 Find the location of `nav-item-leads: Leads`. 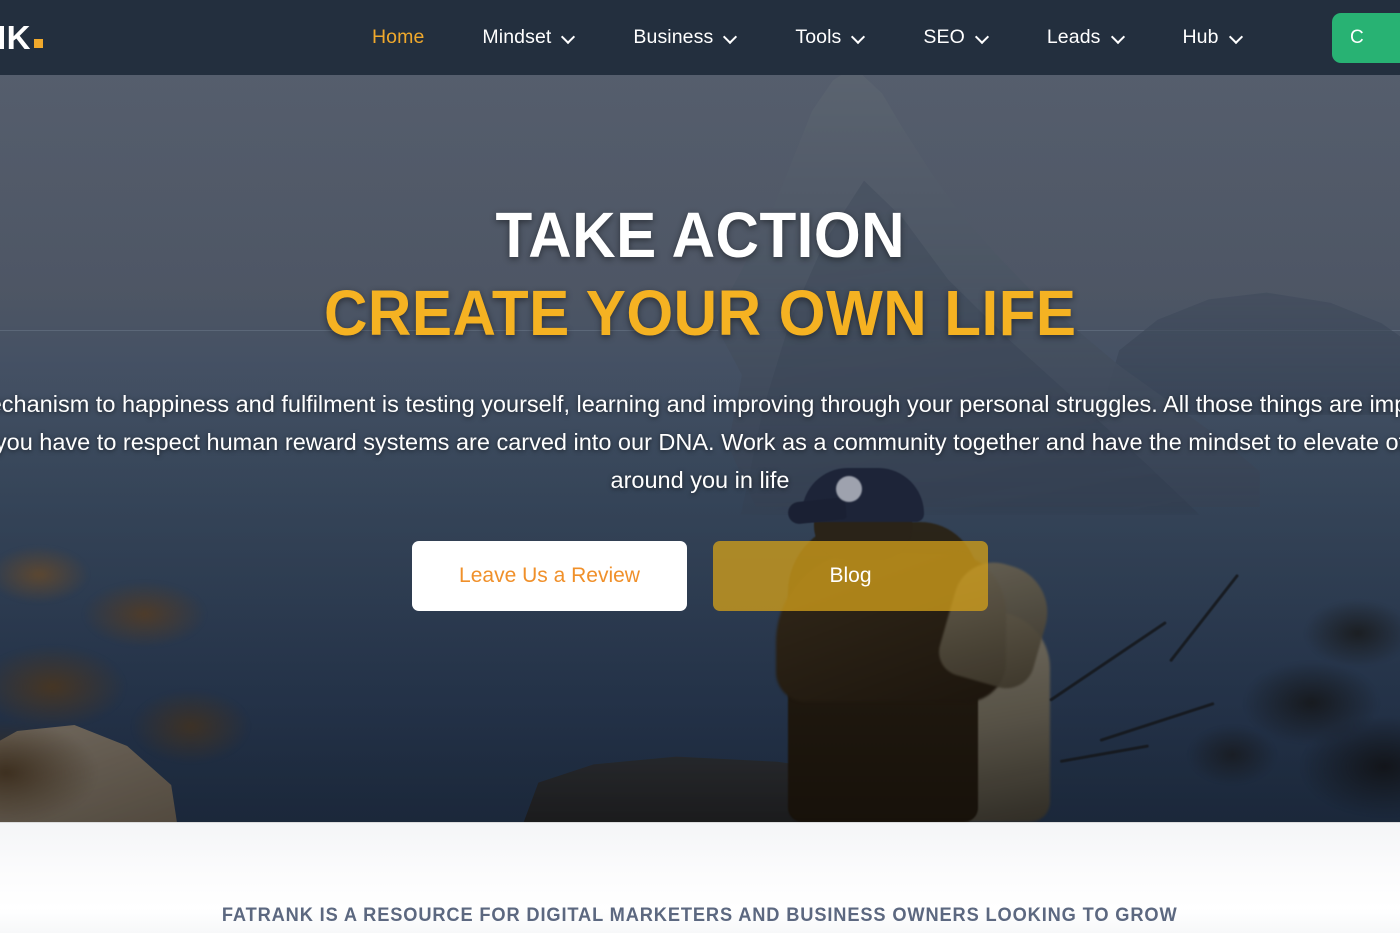

nav-item-leads: Leads is located at coordinates (1086, 37).